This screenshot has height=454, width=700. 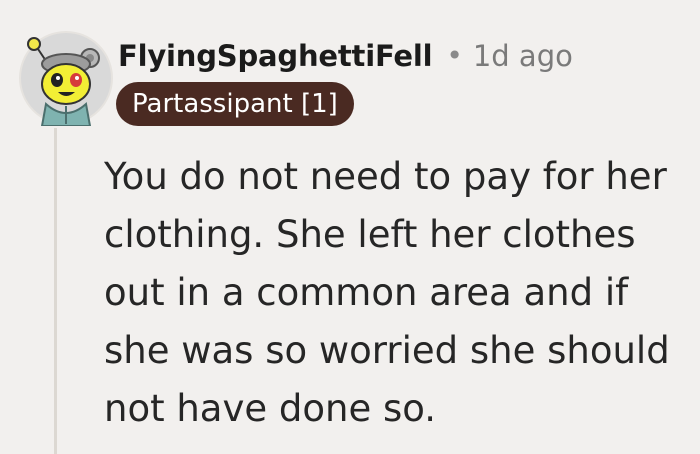 I want to click on user-avatar, so click(x=66, y=78).